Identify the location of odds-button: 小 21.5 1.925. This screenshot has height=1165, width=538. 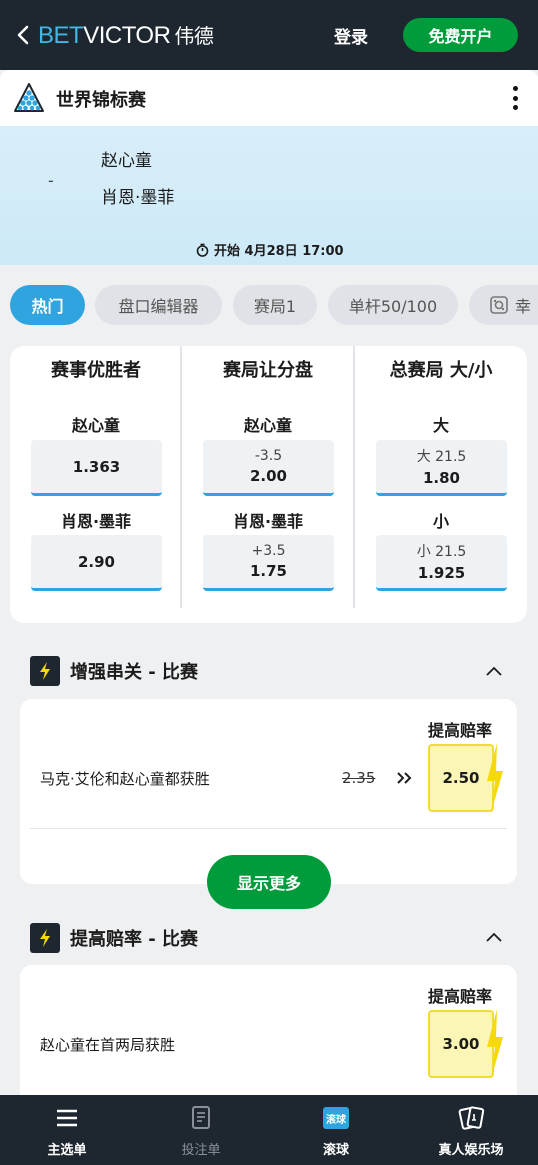
(441, 563).